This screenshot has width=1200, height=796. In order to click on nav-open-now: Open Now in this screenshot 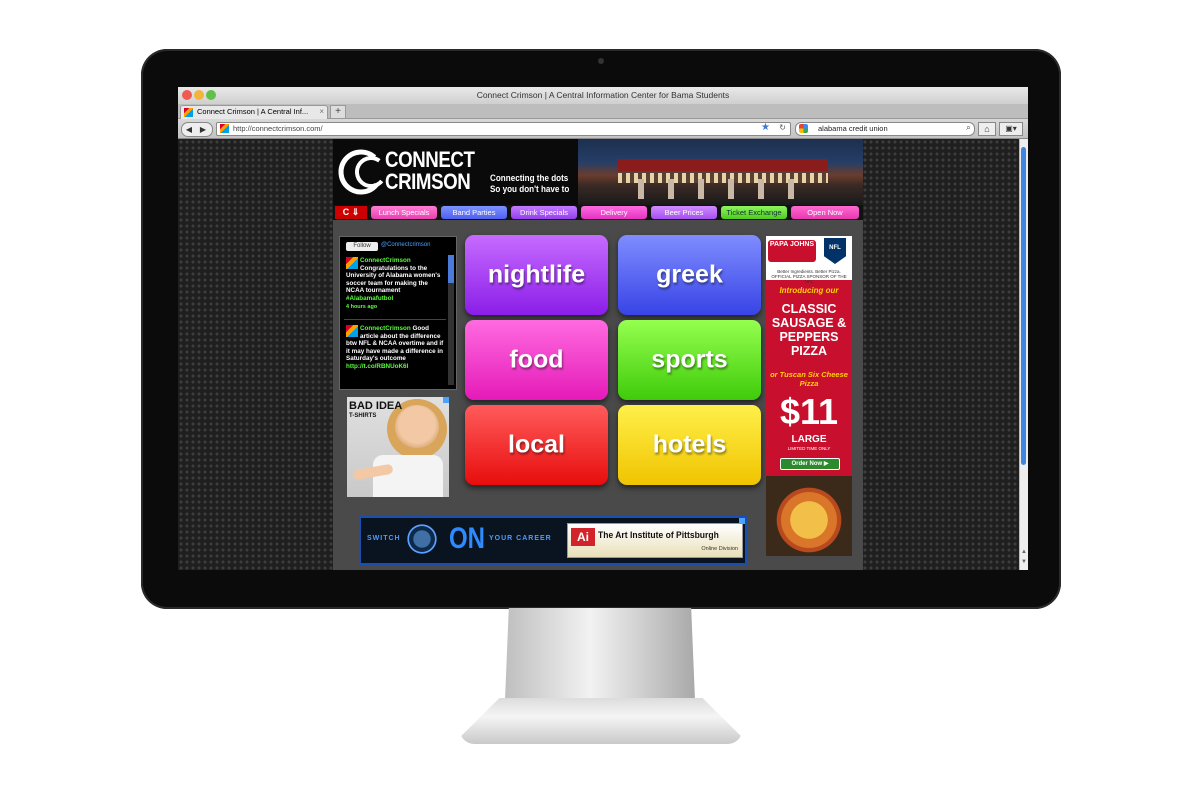, I will do `click(825, 212)`.